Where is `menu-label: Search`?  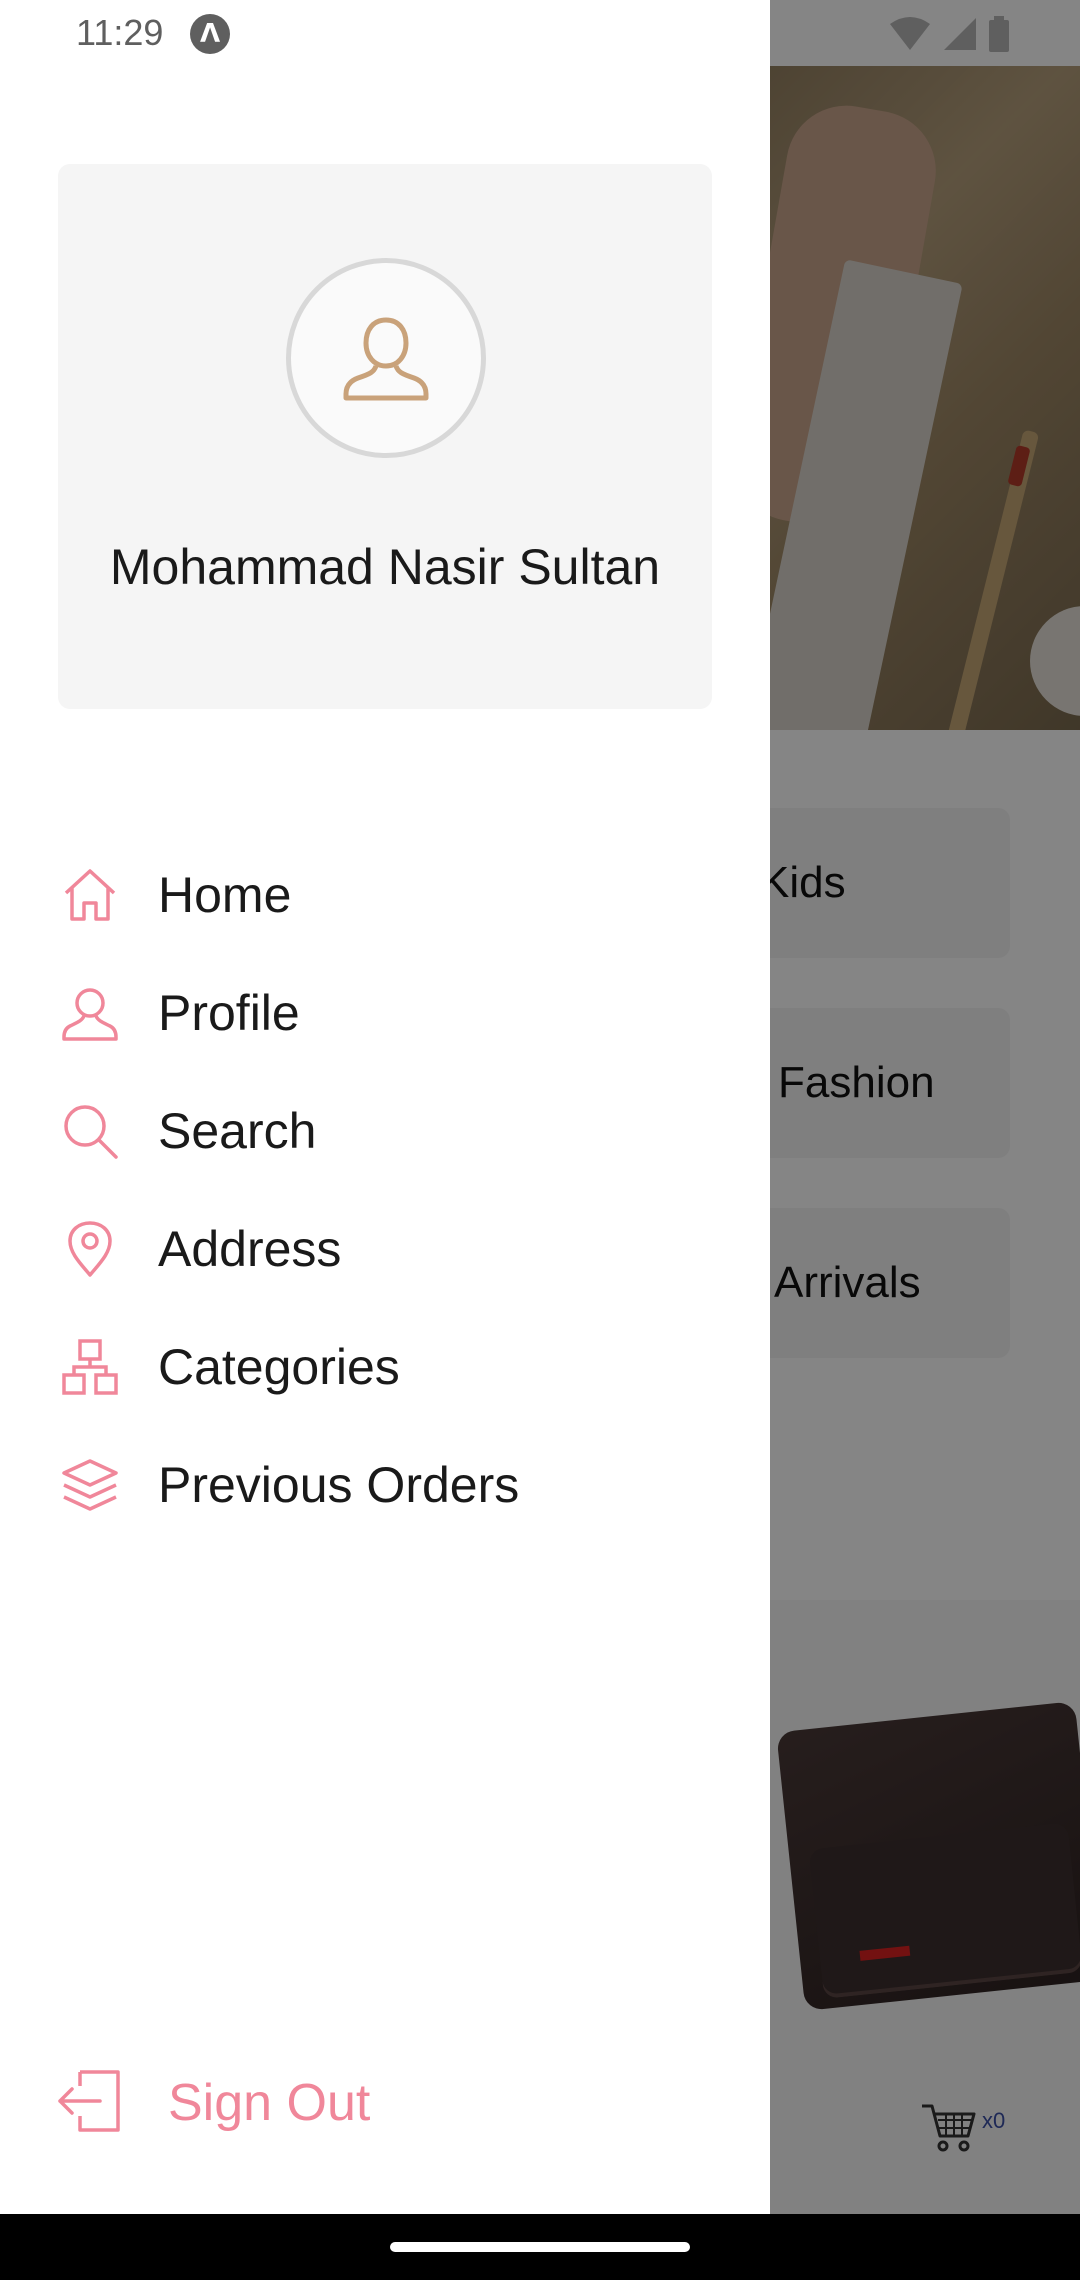 menu-label: Search is located at coordinates (237, 1131).